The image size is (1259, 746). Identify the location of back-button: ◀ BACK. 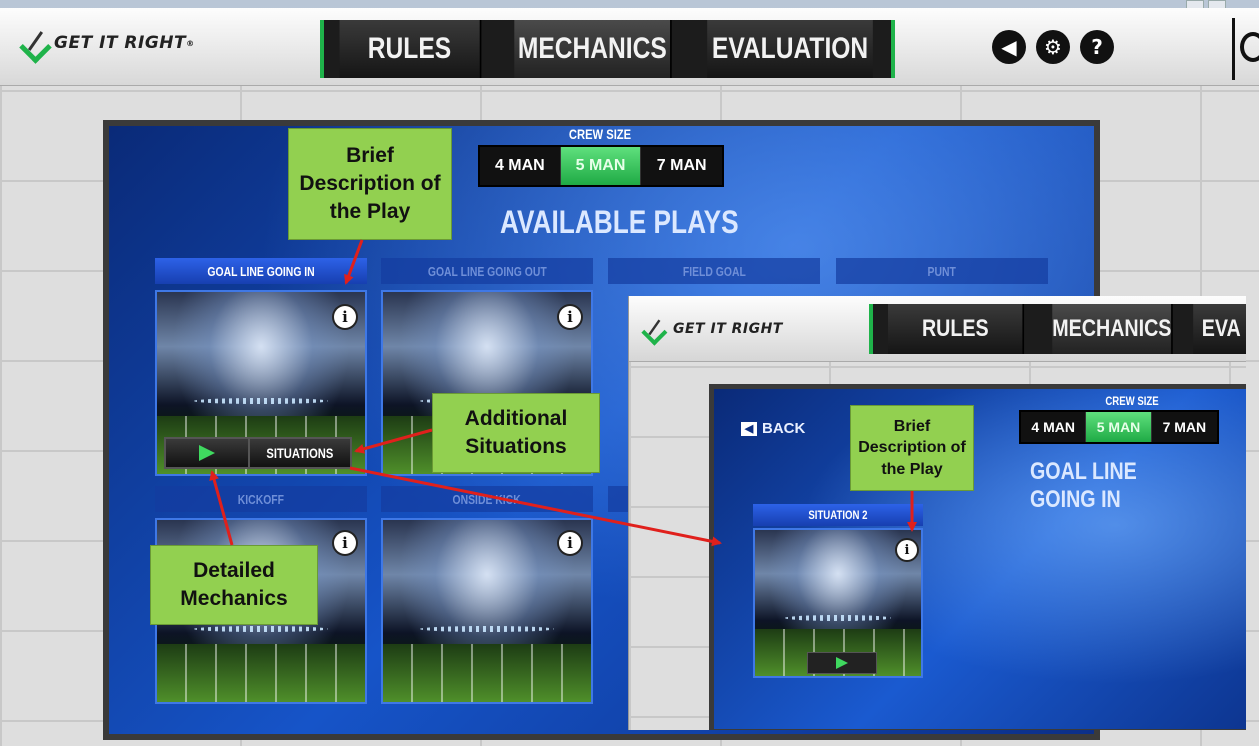
(773, 428).